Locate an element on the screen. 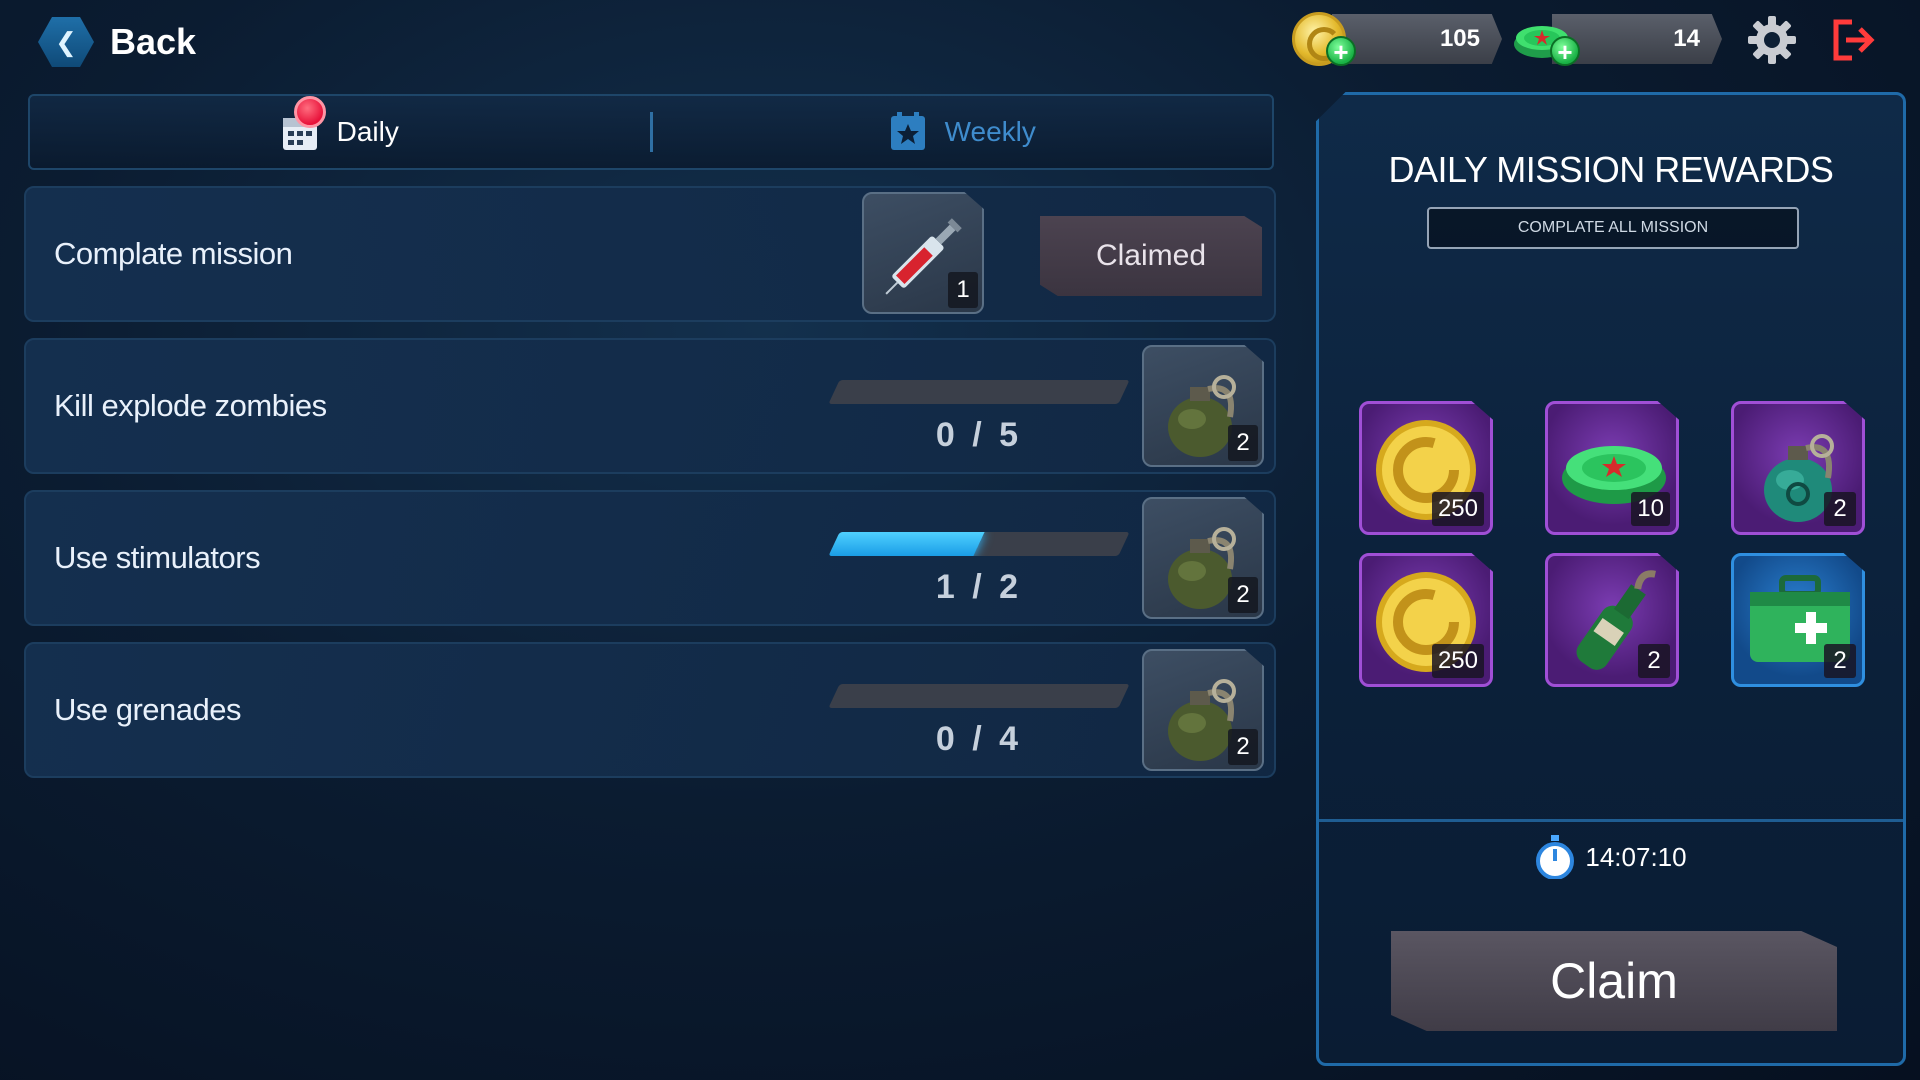  tab-daily: Daily is located at coordinates (340, 132).